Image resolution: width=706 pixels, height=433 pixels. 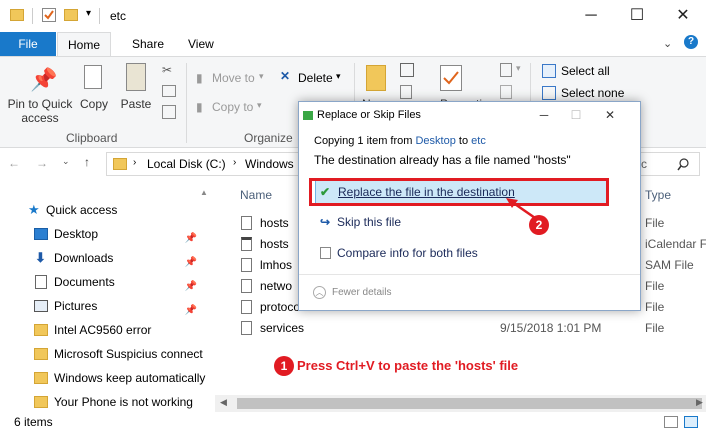 What do you see at coordinates (136, 104) in the screenshot?
I see `paste-button: Paste` at bounding box center [136, 104].